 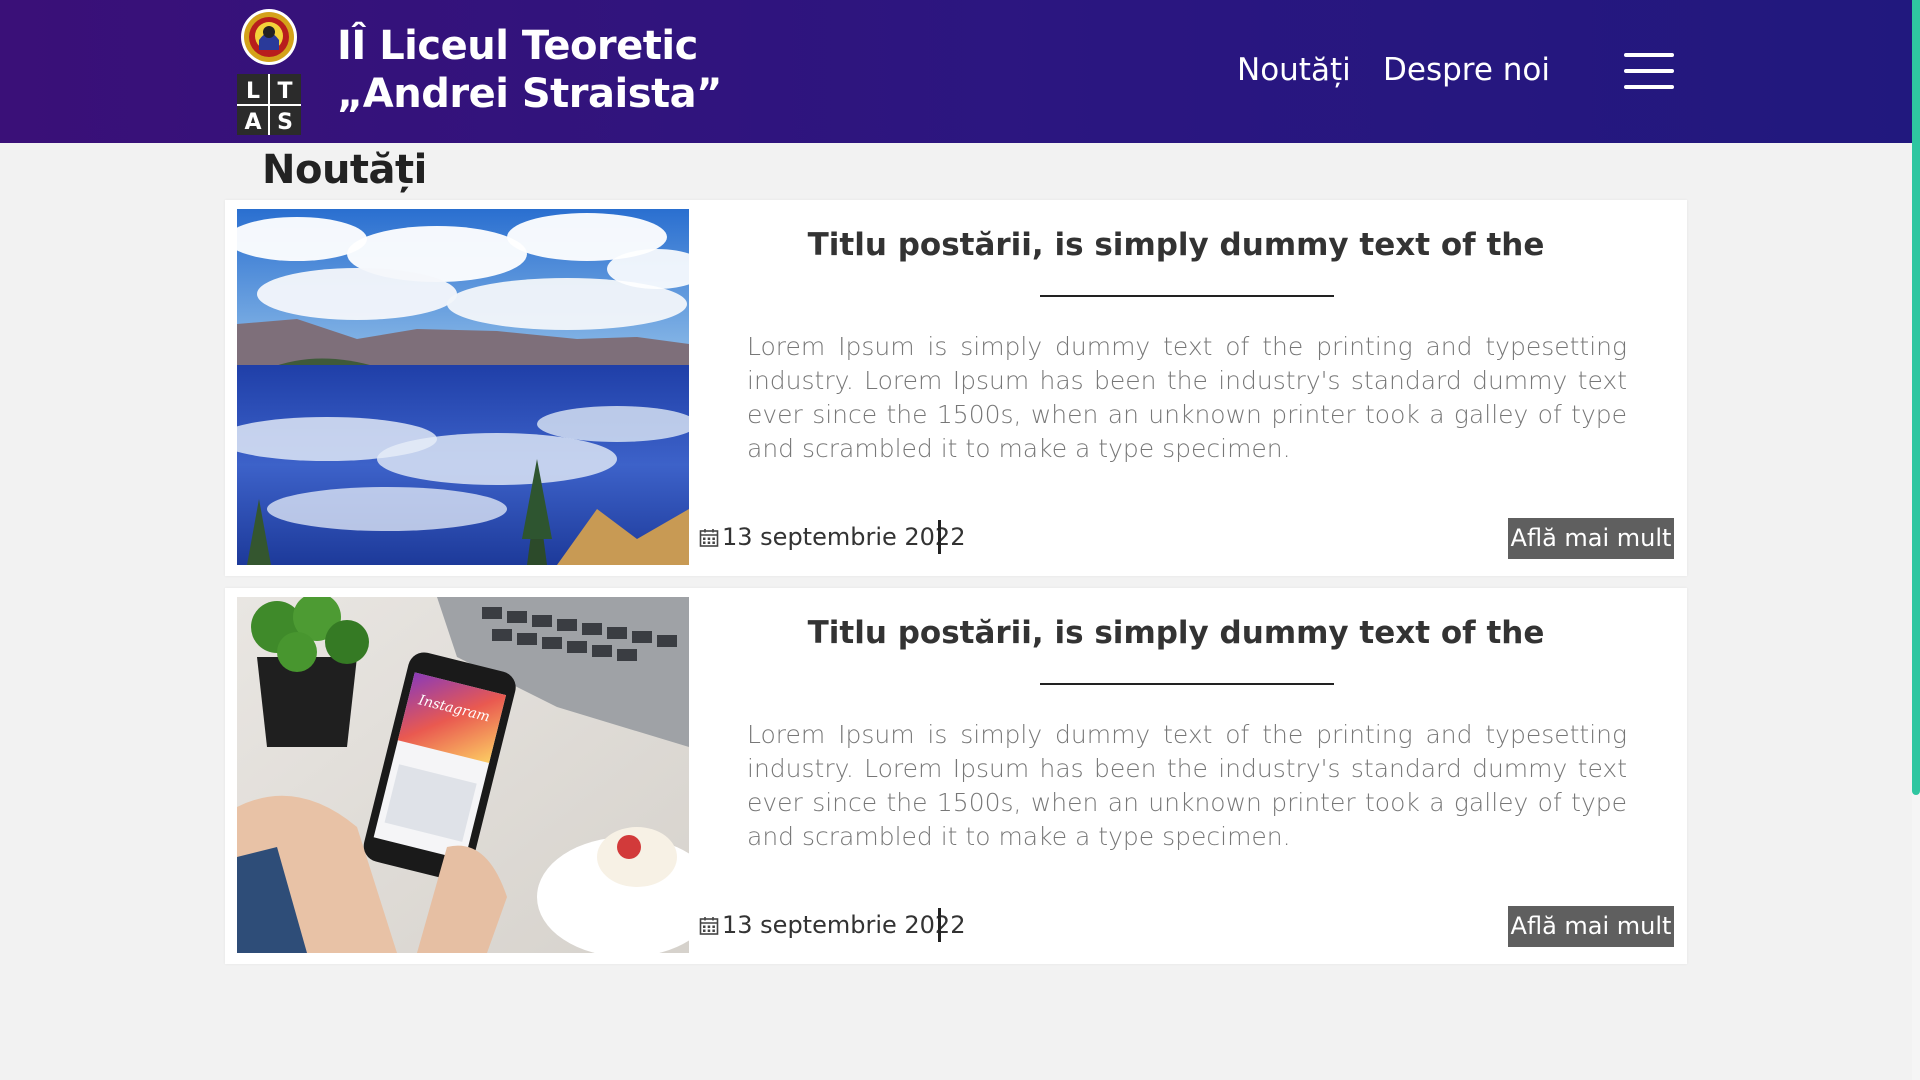 What do you see at coordinates (1466, 70) in the screenshot?
I see `nav-link-about: Despre noi` at bounding box center [1466, 70].